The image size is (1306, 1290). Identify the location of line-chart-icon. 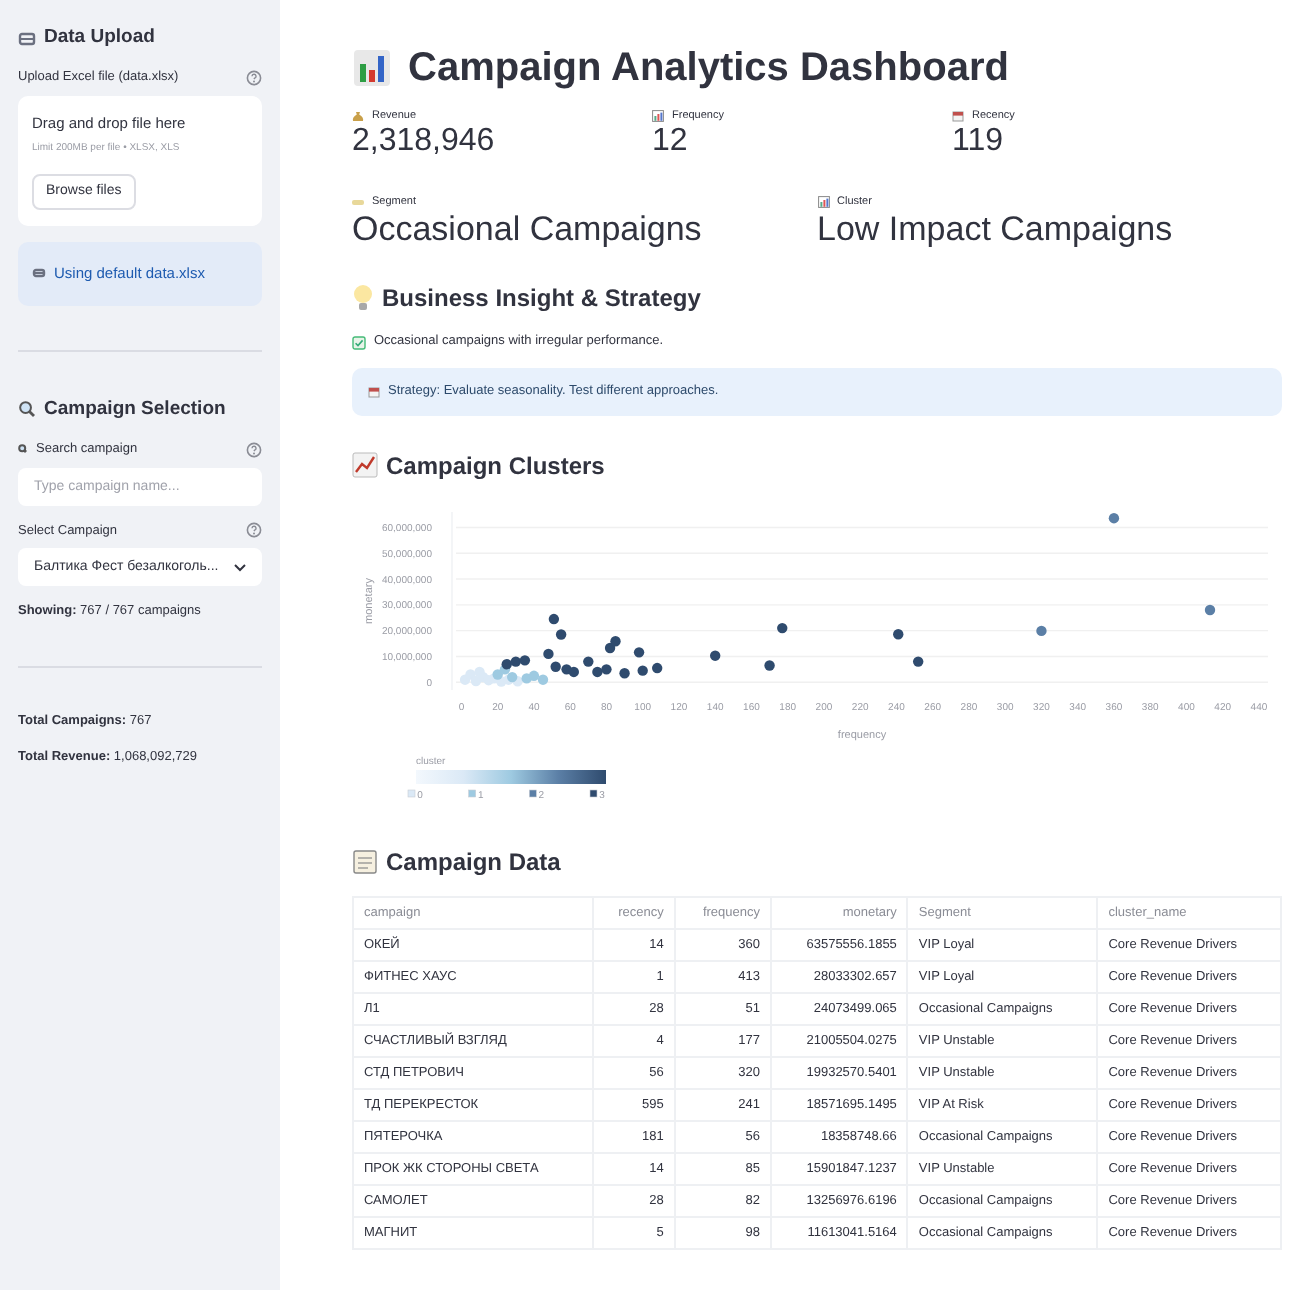
(365, 465).